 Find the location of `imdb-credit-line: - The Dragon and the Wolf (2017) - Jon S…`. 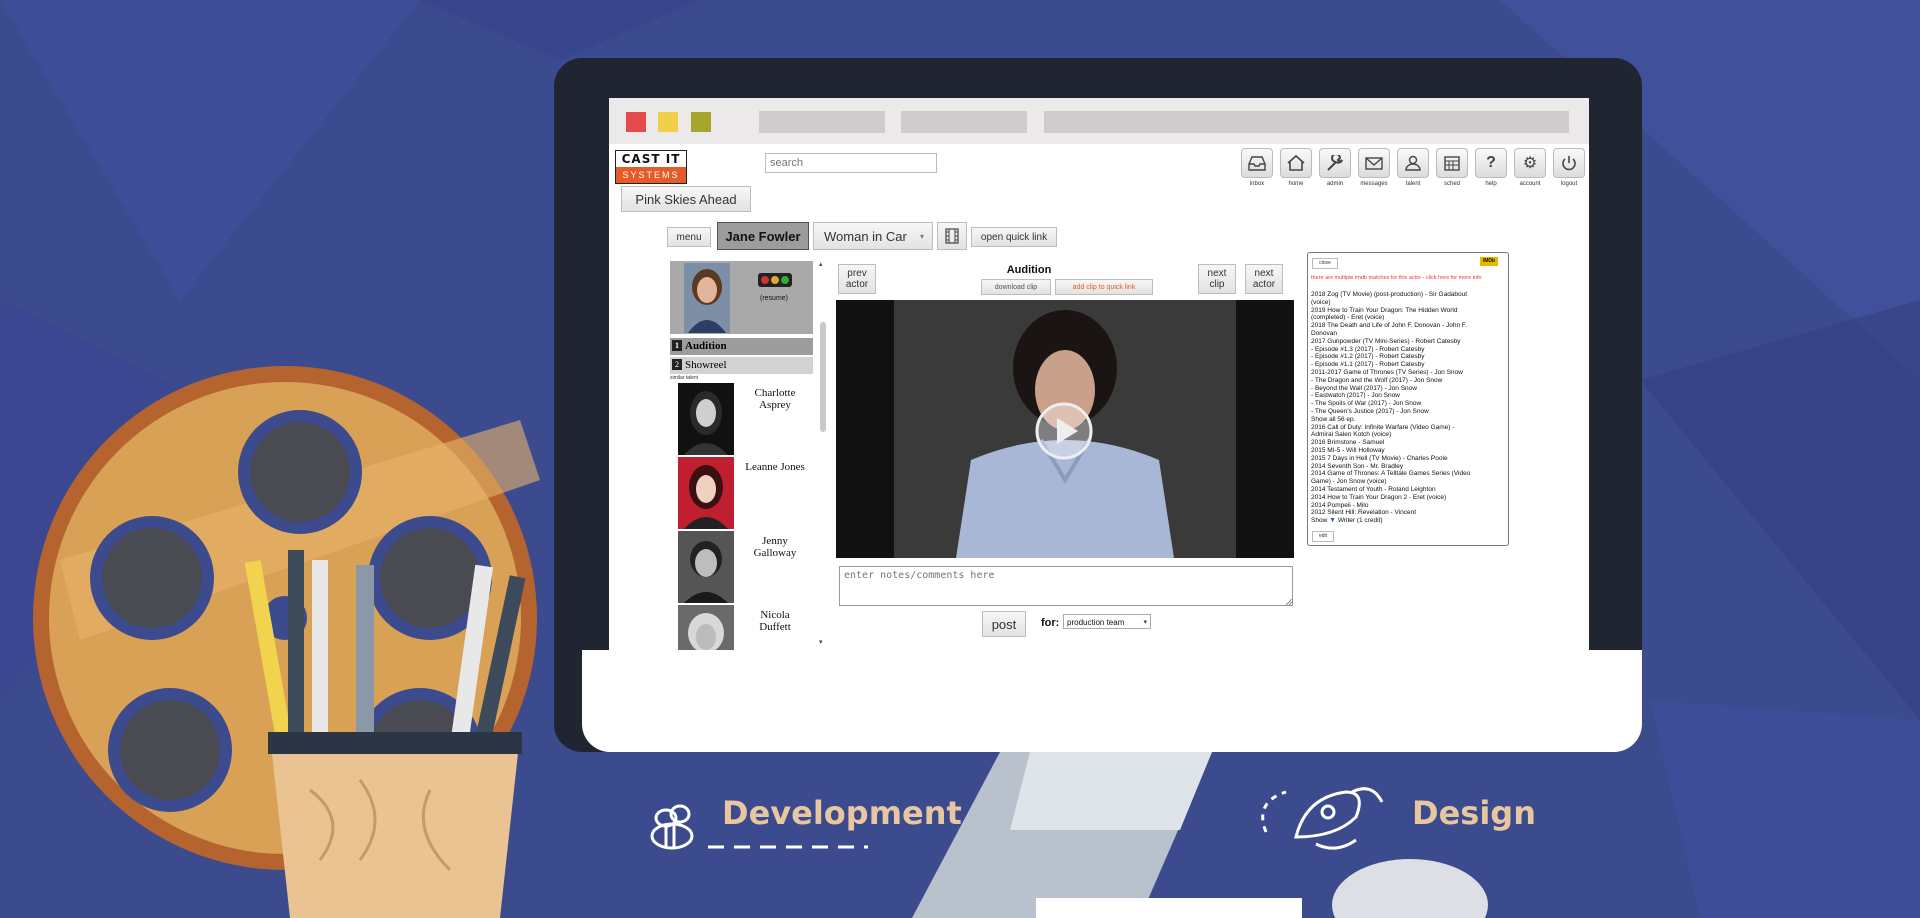

imdb-credit-line: - The Dragon and the Wolf (2017) - Jon S… is located at coordinates (1409, 381).